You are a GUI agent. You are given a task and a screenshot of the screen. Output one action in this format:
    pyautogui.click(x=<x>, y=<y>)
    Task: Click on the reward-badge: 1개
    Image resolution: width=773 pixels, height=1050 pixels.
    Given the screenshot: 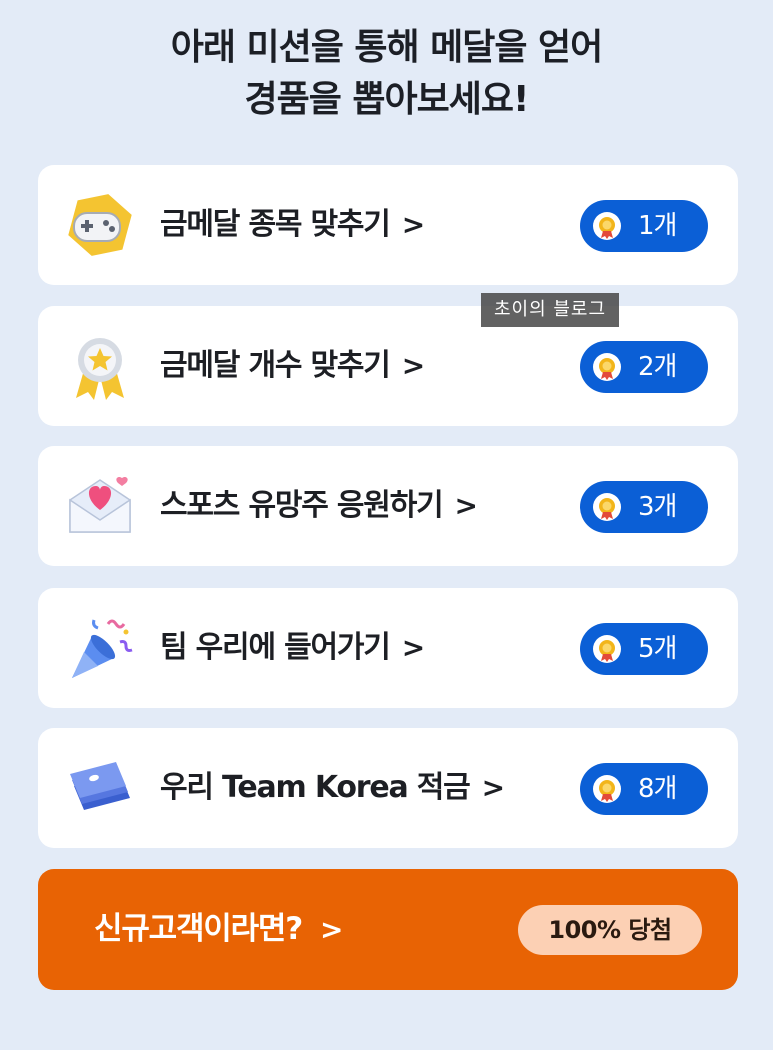 What is the action you would take?
    pyautogui.click(x=644, y=226)
    